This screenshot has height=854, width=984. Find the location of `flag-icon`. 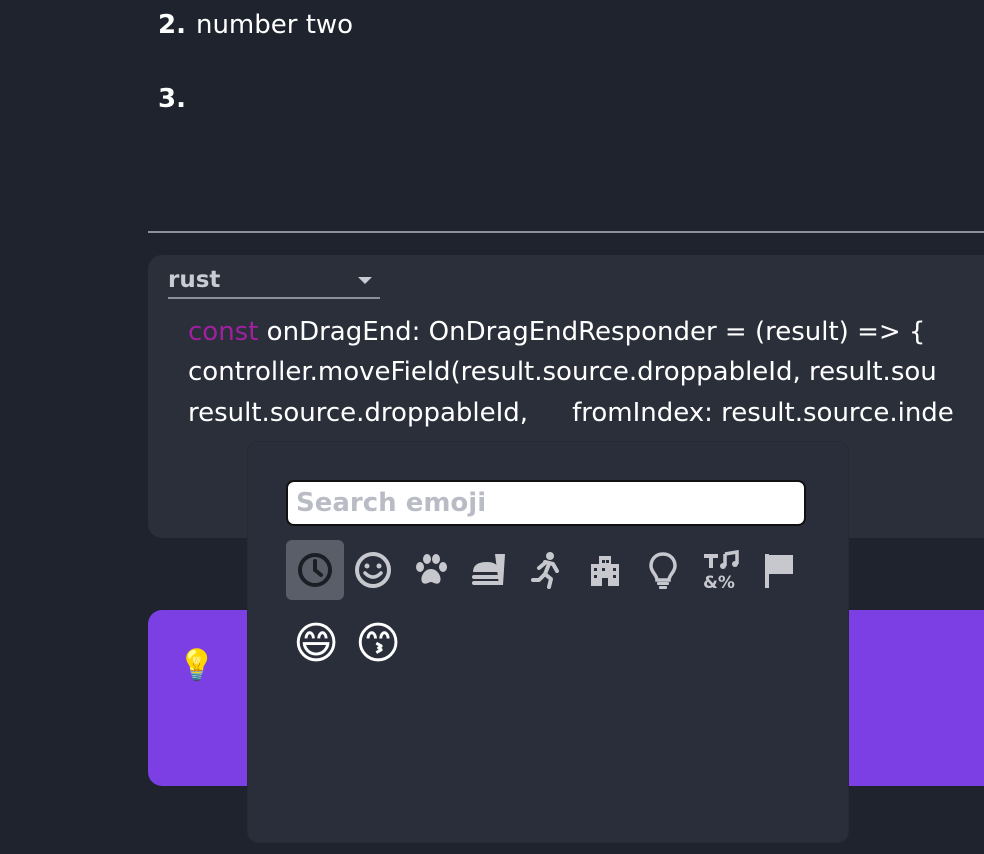

flag-icon is located at coordinates (779, 570).